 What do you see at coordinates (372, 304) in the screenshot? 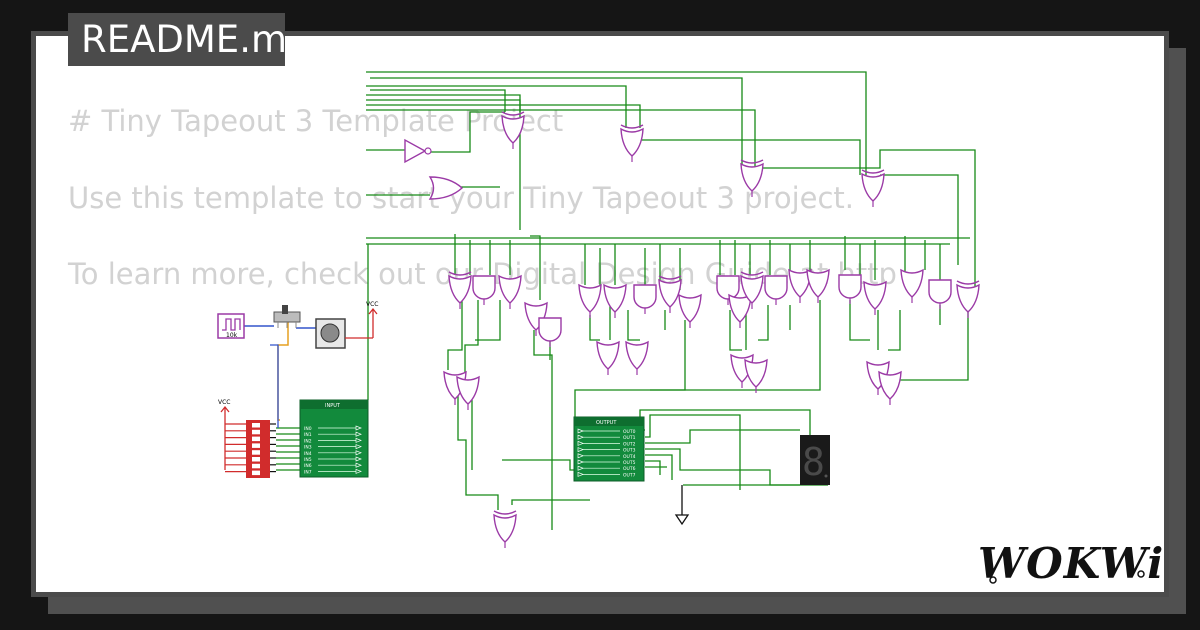
I see `vcc-label-1: VCC` at bounding box center [372, 304].